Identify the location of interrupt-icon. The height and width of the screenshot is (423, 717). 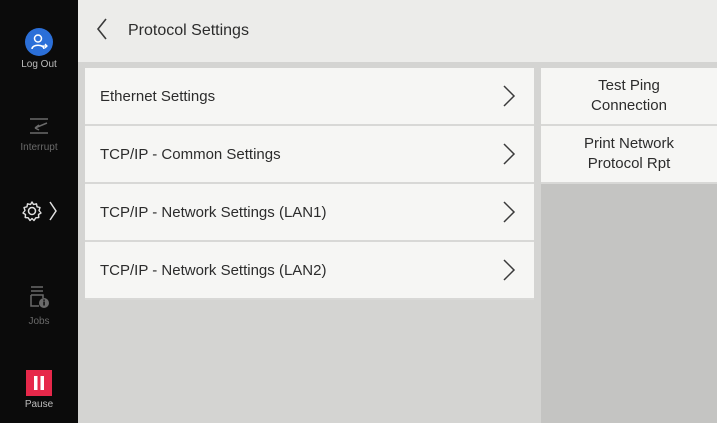
(39, 126).